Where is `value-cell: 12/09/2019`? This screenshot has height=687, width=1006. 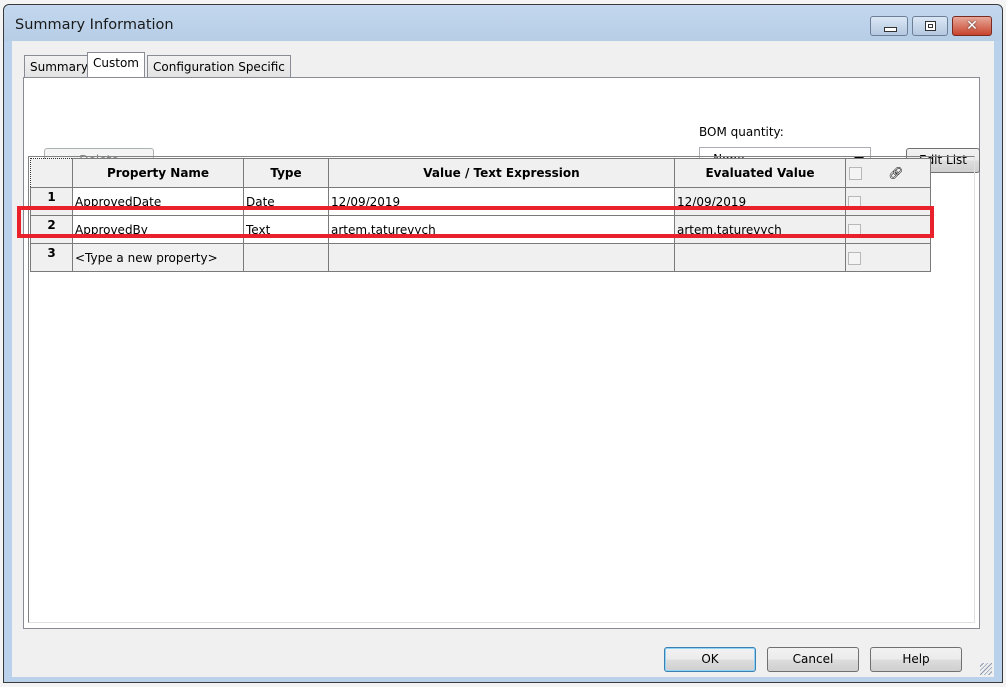 value-cell: 12/09/2019 is located at coordinates (501, 201).